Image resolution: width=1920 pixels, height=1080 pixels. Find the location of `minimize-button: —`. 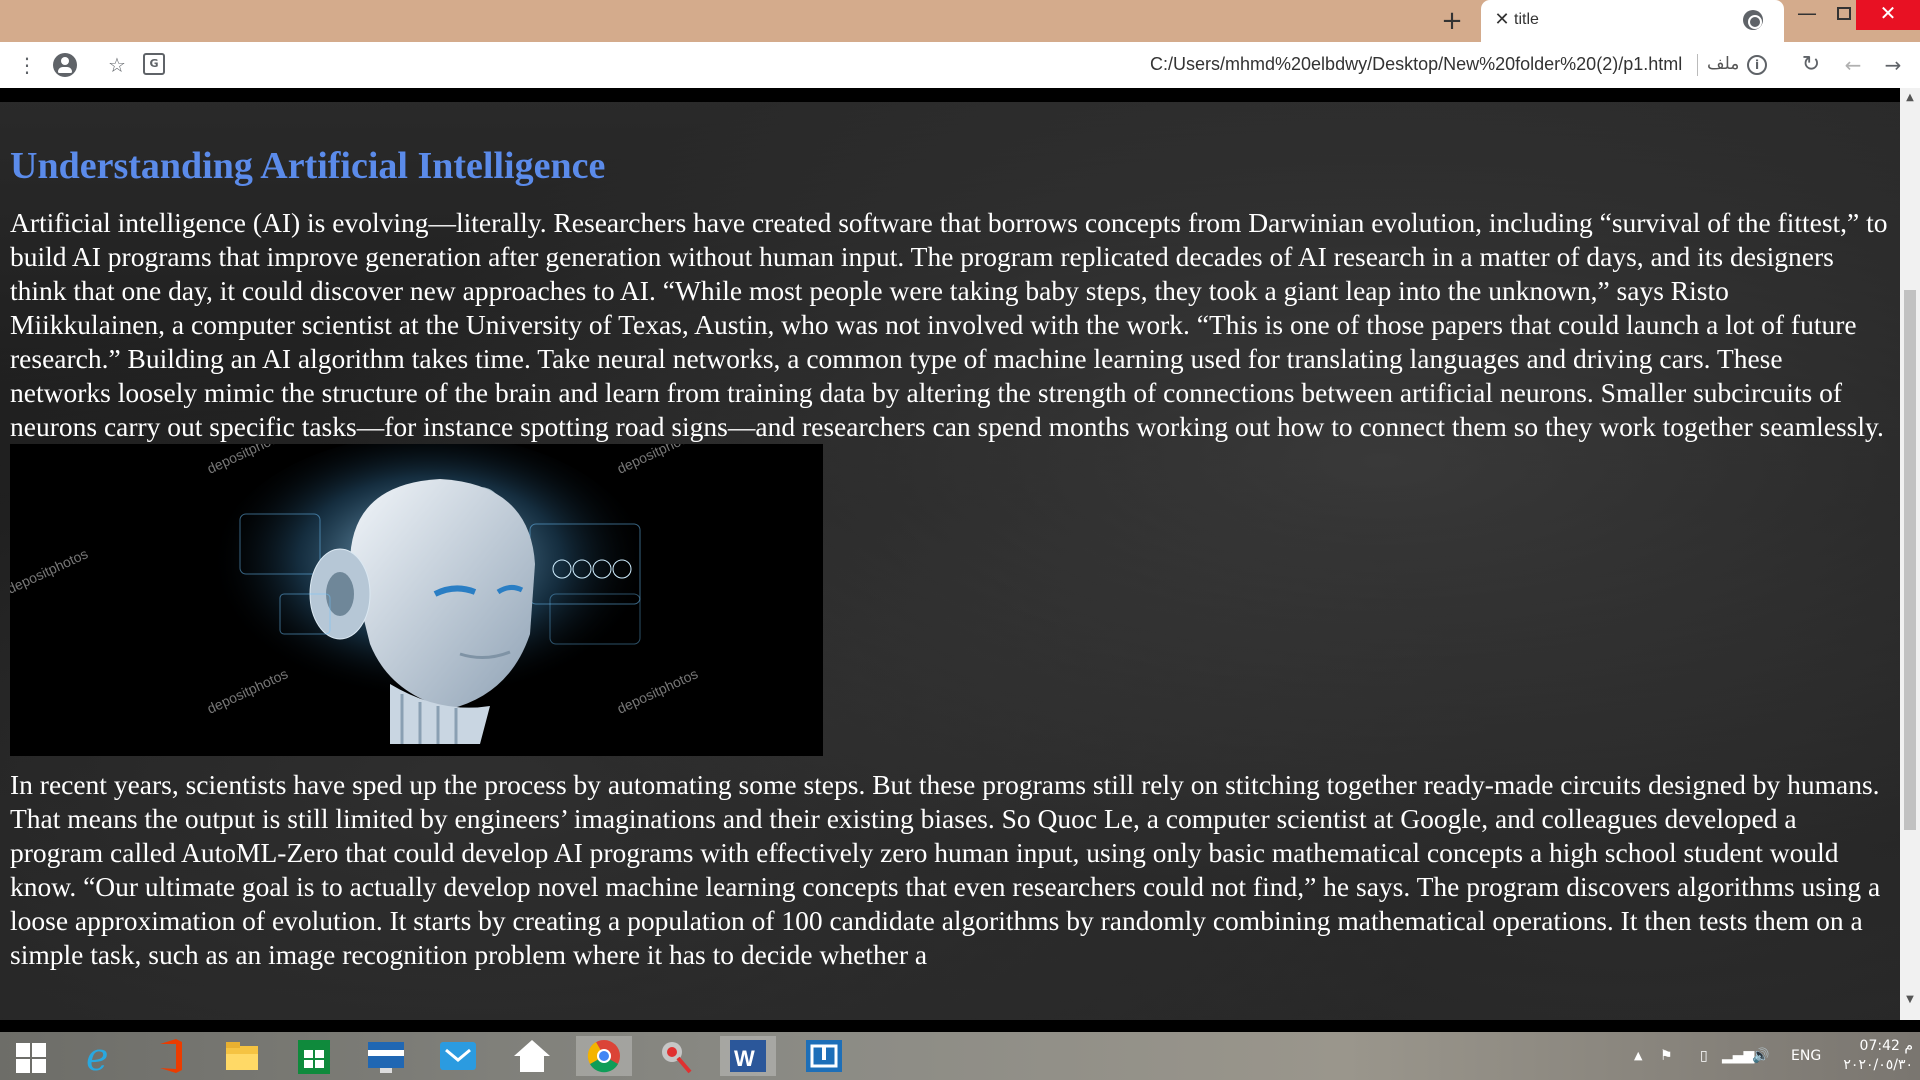

minimize-button: — is located at coordinates (1807, 15).